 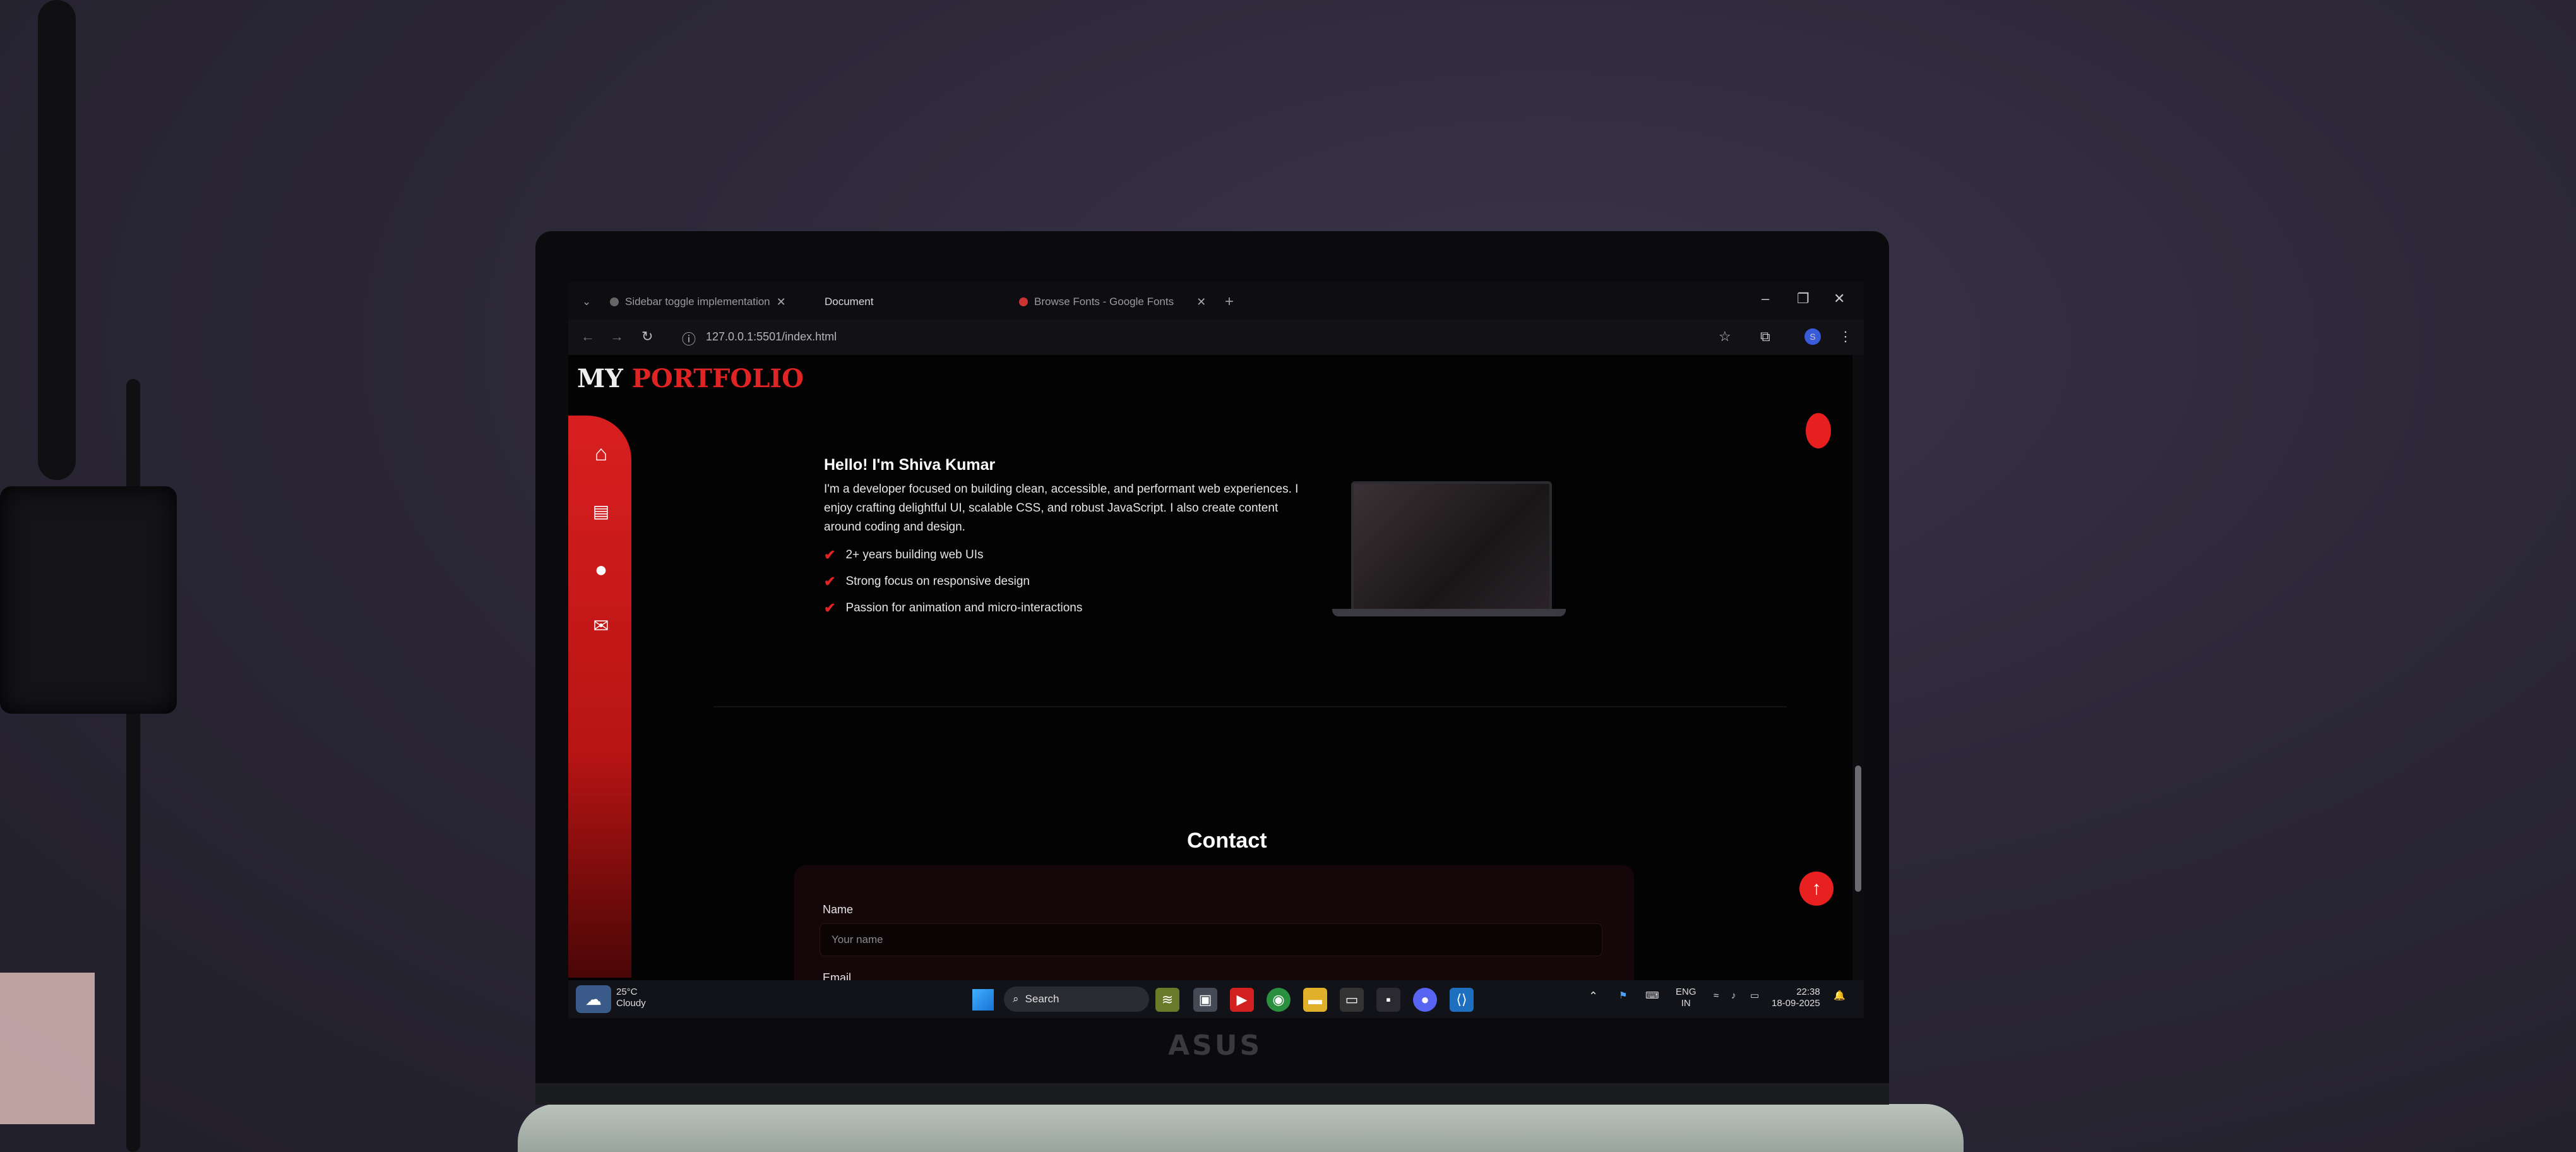 What do you see at coordinates (647, 336) in the screenshot?
I see `reload-icon: ↻` at bounding box center [647, 336].